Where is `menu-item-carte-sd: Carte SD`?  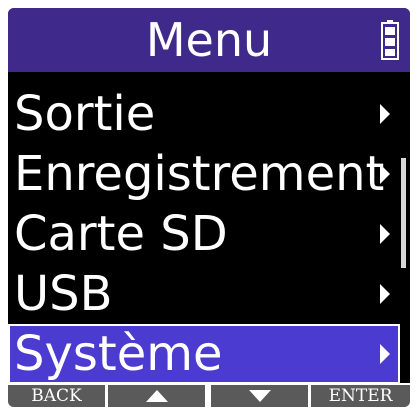
menu-item-carte-sd: Carte SD is located at coordinates (204, 234).